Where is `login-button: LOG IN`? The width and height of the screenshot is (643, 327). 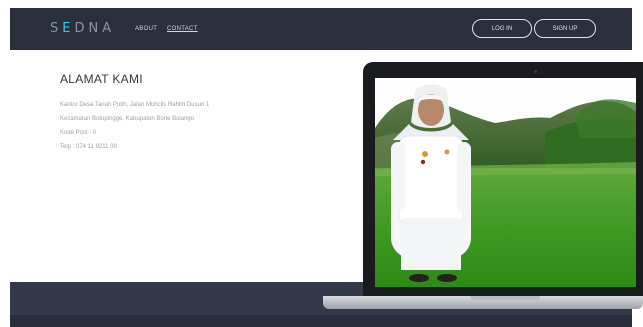
login-button: LOG IN is located at coordinates (502, 28).